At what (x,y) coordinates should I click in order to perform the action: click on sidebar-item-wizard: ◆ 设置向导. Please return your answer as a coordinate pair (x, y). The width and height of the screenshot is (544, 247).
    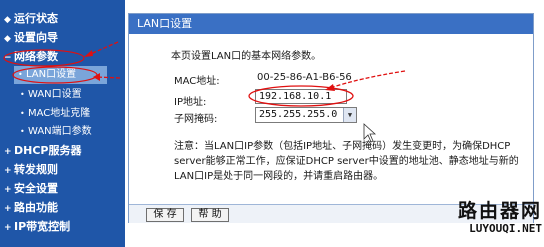
    Looking at the image, I should click on (62, 38).